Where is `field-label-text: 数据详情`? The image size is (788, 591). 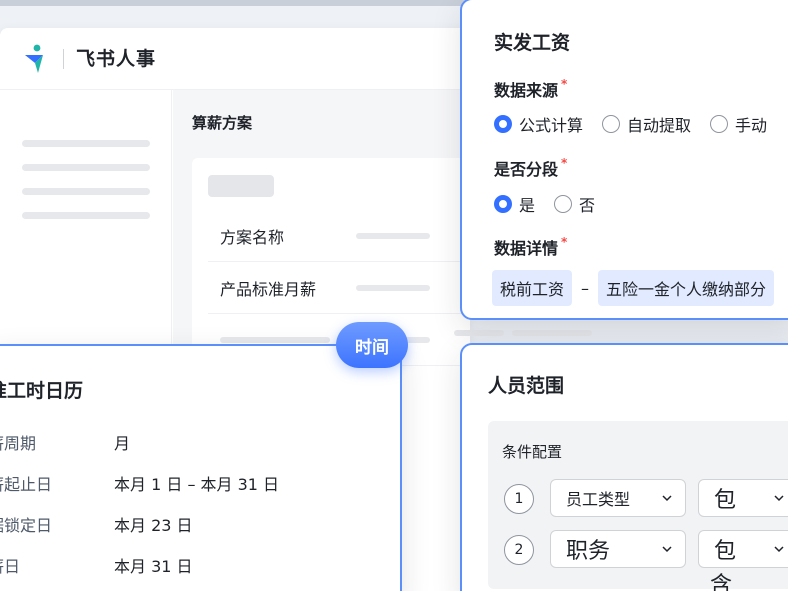 field-label-text: 数据详情 is located at coordinates (526, 248).